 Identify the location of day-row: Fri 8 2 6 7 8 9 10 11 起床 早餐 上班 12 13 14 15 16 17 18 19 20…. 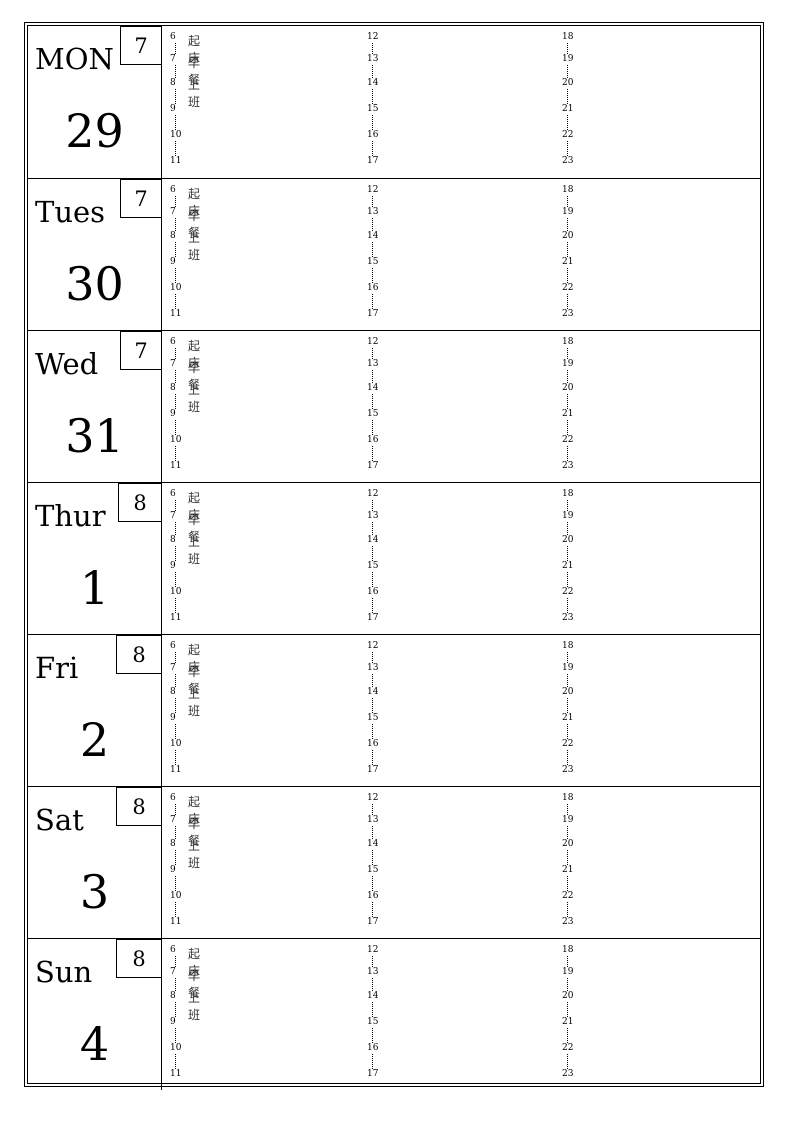
(394, 710).